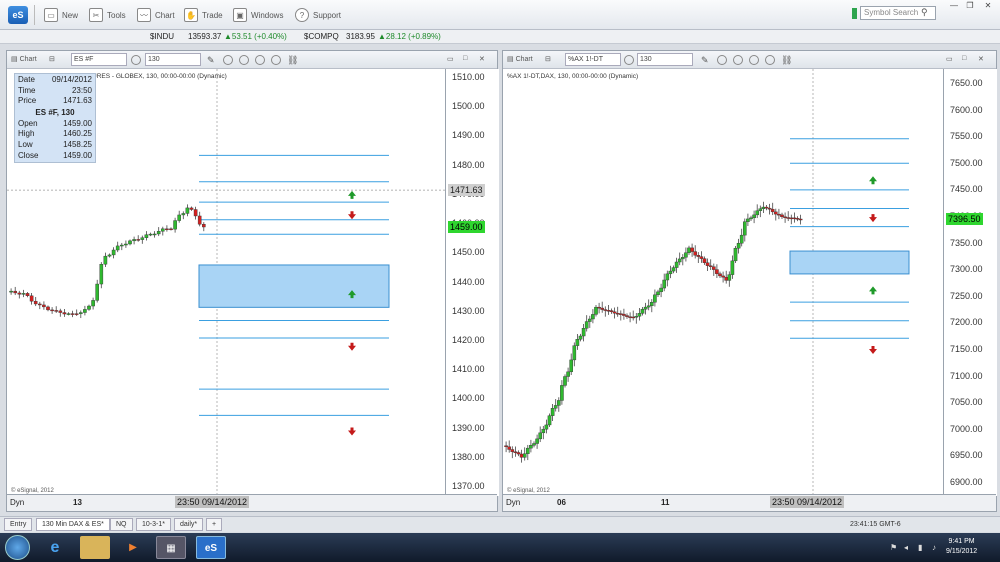 The width and height of the screenshot is (1000, 562). I want to click on volume-icon: ◂, so click(906, 547).